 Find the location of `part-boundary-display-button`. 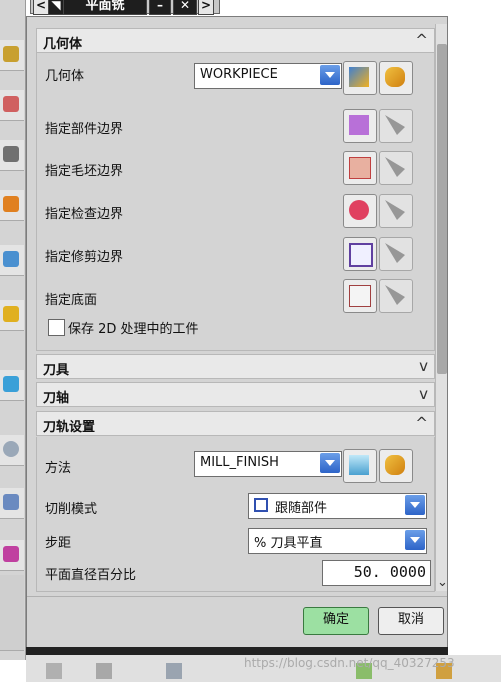

part-boundary-display-button is located at coordinates (396, 126).